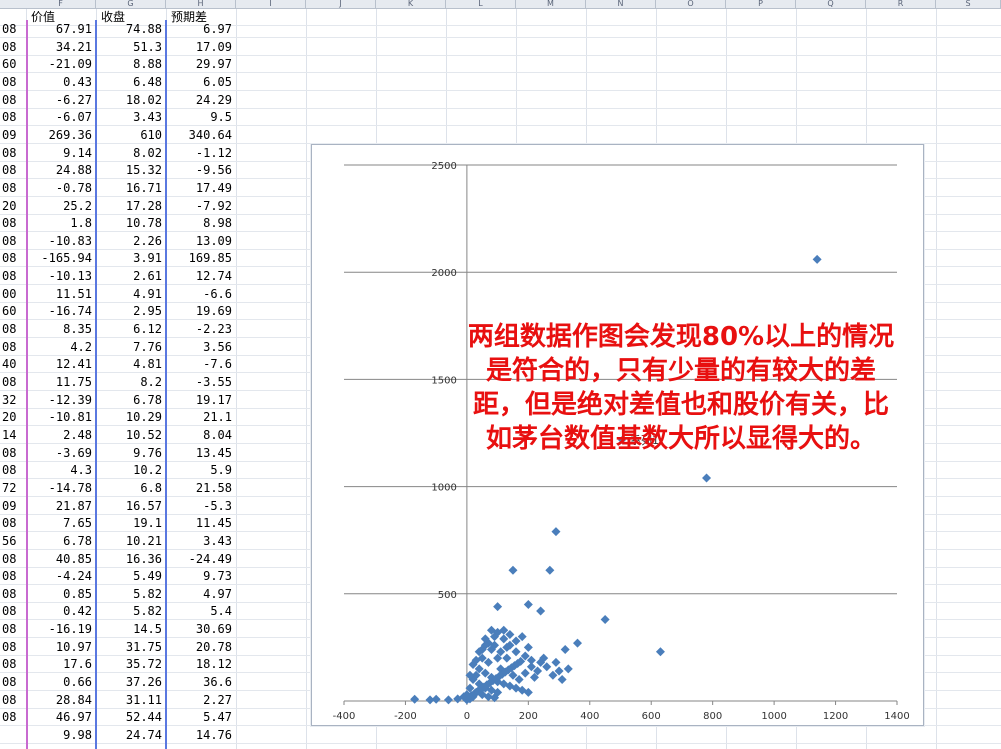 The height and width of the screenshot is (749, 1001). Describe the element at coordinates (200, 664) in the screenshot. I see `data-cell: 18.12` at that location.